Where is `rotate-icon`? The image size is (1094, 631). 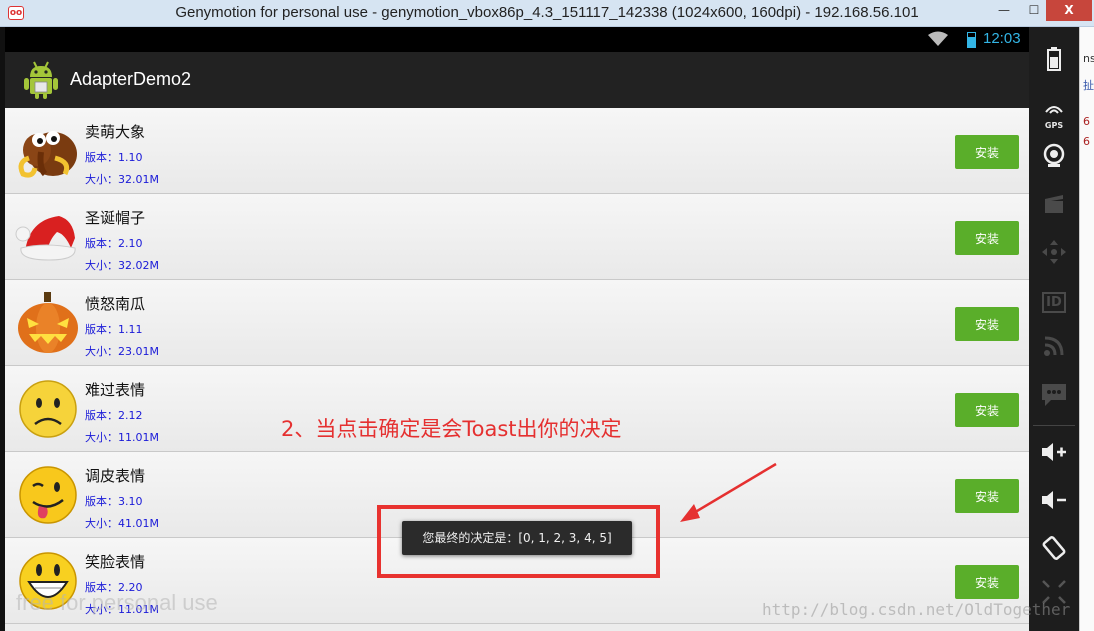
rotate-icon is located at coordinates (1054, 550).